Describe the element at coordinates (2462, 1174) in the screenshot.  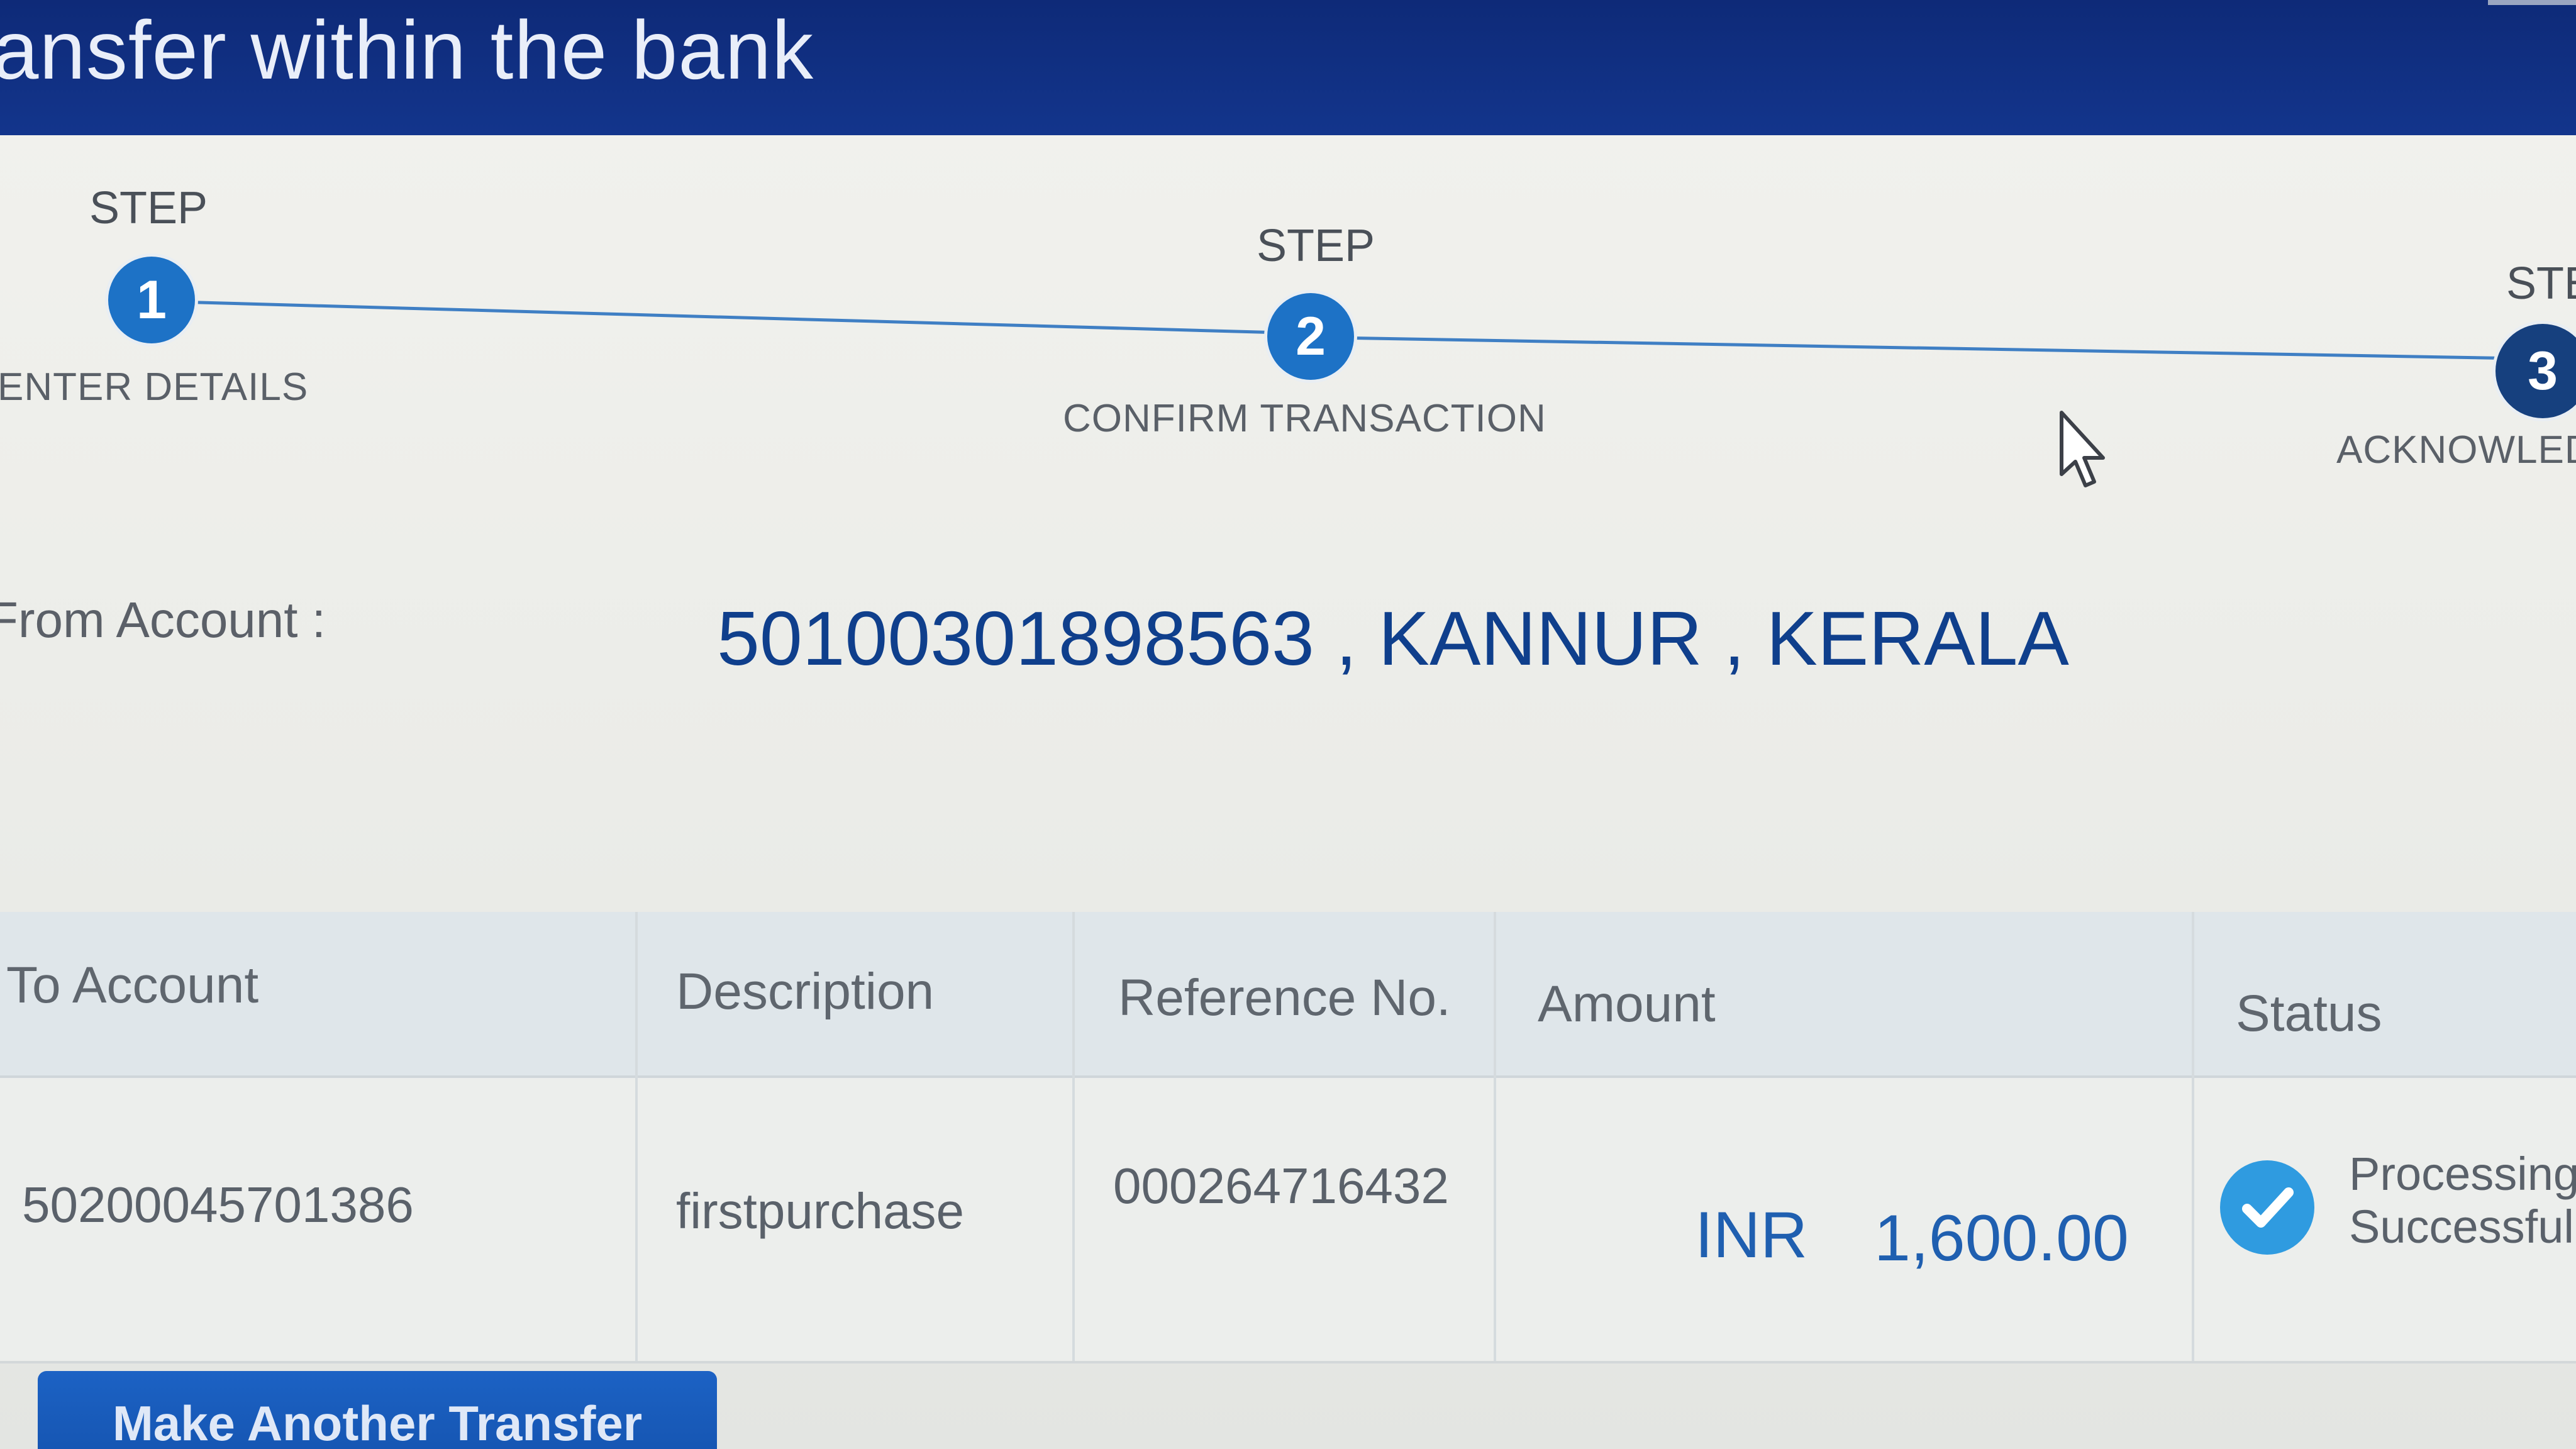
I see `status-line-processing: Processing` at that location.